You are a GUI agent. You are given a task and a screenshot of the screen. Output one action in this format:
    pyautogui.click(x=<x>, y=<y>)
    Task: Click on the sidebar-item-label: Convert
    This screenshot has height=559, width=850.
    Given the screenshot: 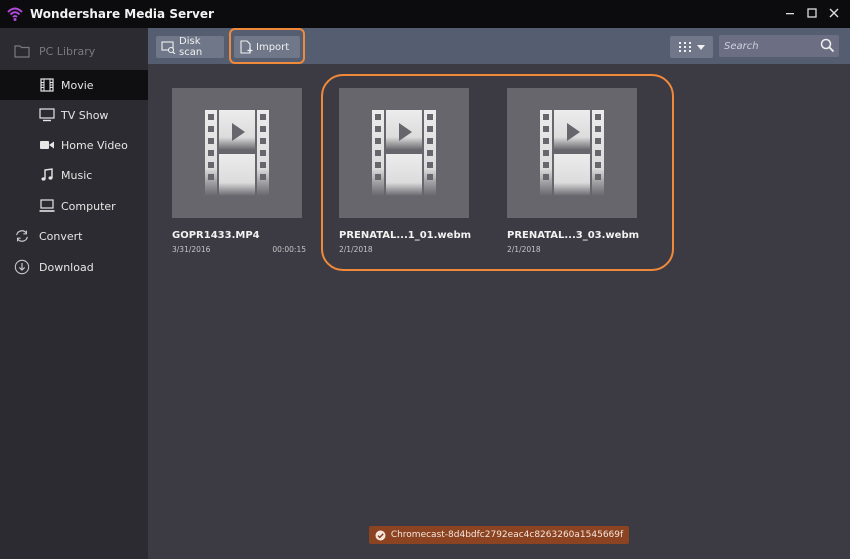 What is the action you would take?
    pyautogui.click(x=61, y=236)
    